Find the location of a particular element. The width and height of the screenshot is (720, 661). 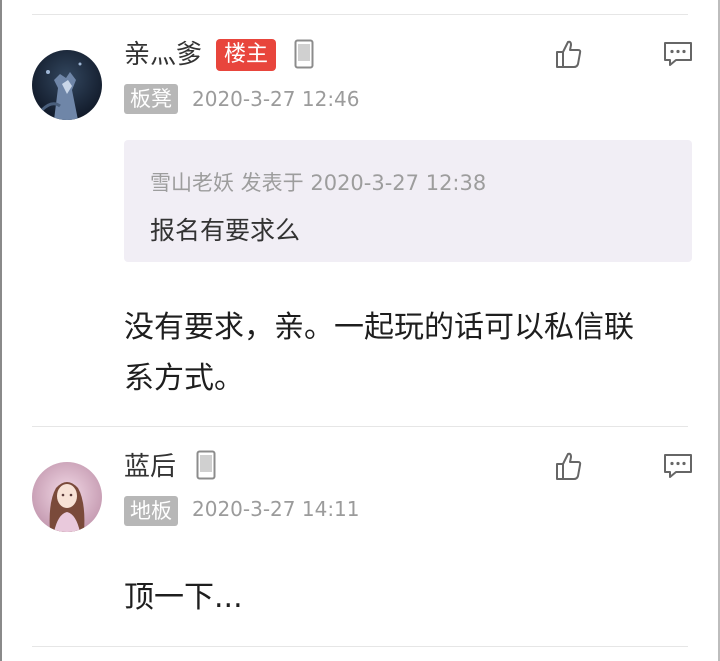

post-content-line: 没有要求，亲。一起玩的话可以私信联 is located at coordinates (379, 327).